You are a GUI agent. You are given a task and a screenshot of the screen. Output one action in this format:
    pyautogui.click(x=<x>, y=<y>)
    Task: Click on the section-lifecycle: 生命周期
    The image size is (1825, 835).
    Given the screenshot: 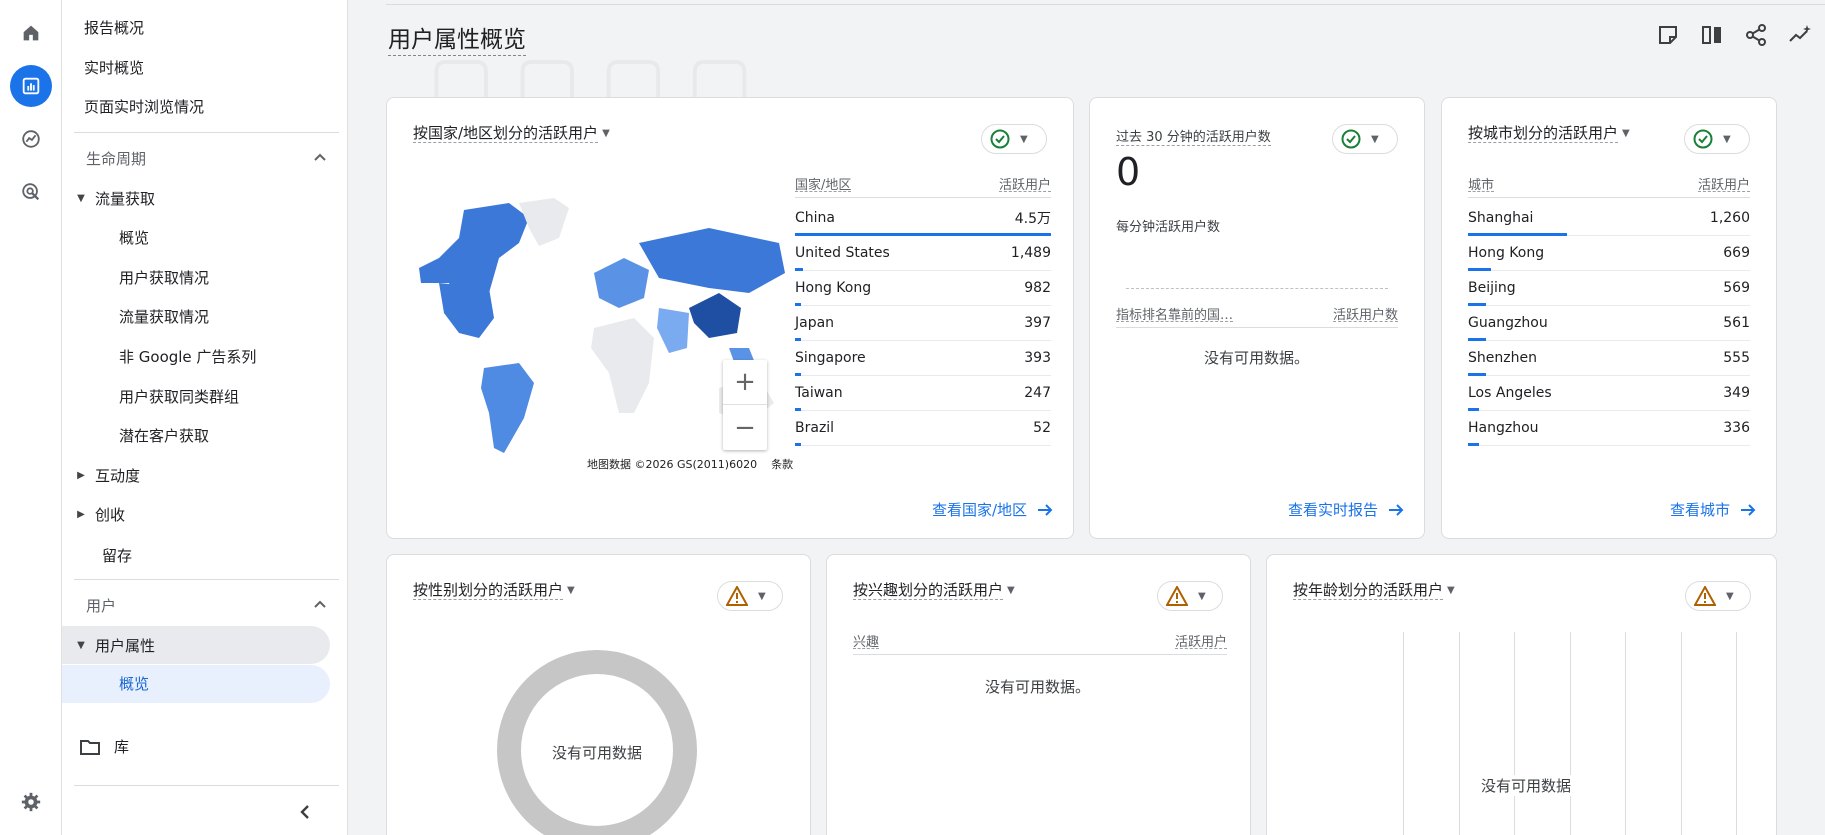 What is the action you would take?
    pyautogui.click(x=206, y=158)
    